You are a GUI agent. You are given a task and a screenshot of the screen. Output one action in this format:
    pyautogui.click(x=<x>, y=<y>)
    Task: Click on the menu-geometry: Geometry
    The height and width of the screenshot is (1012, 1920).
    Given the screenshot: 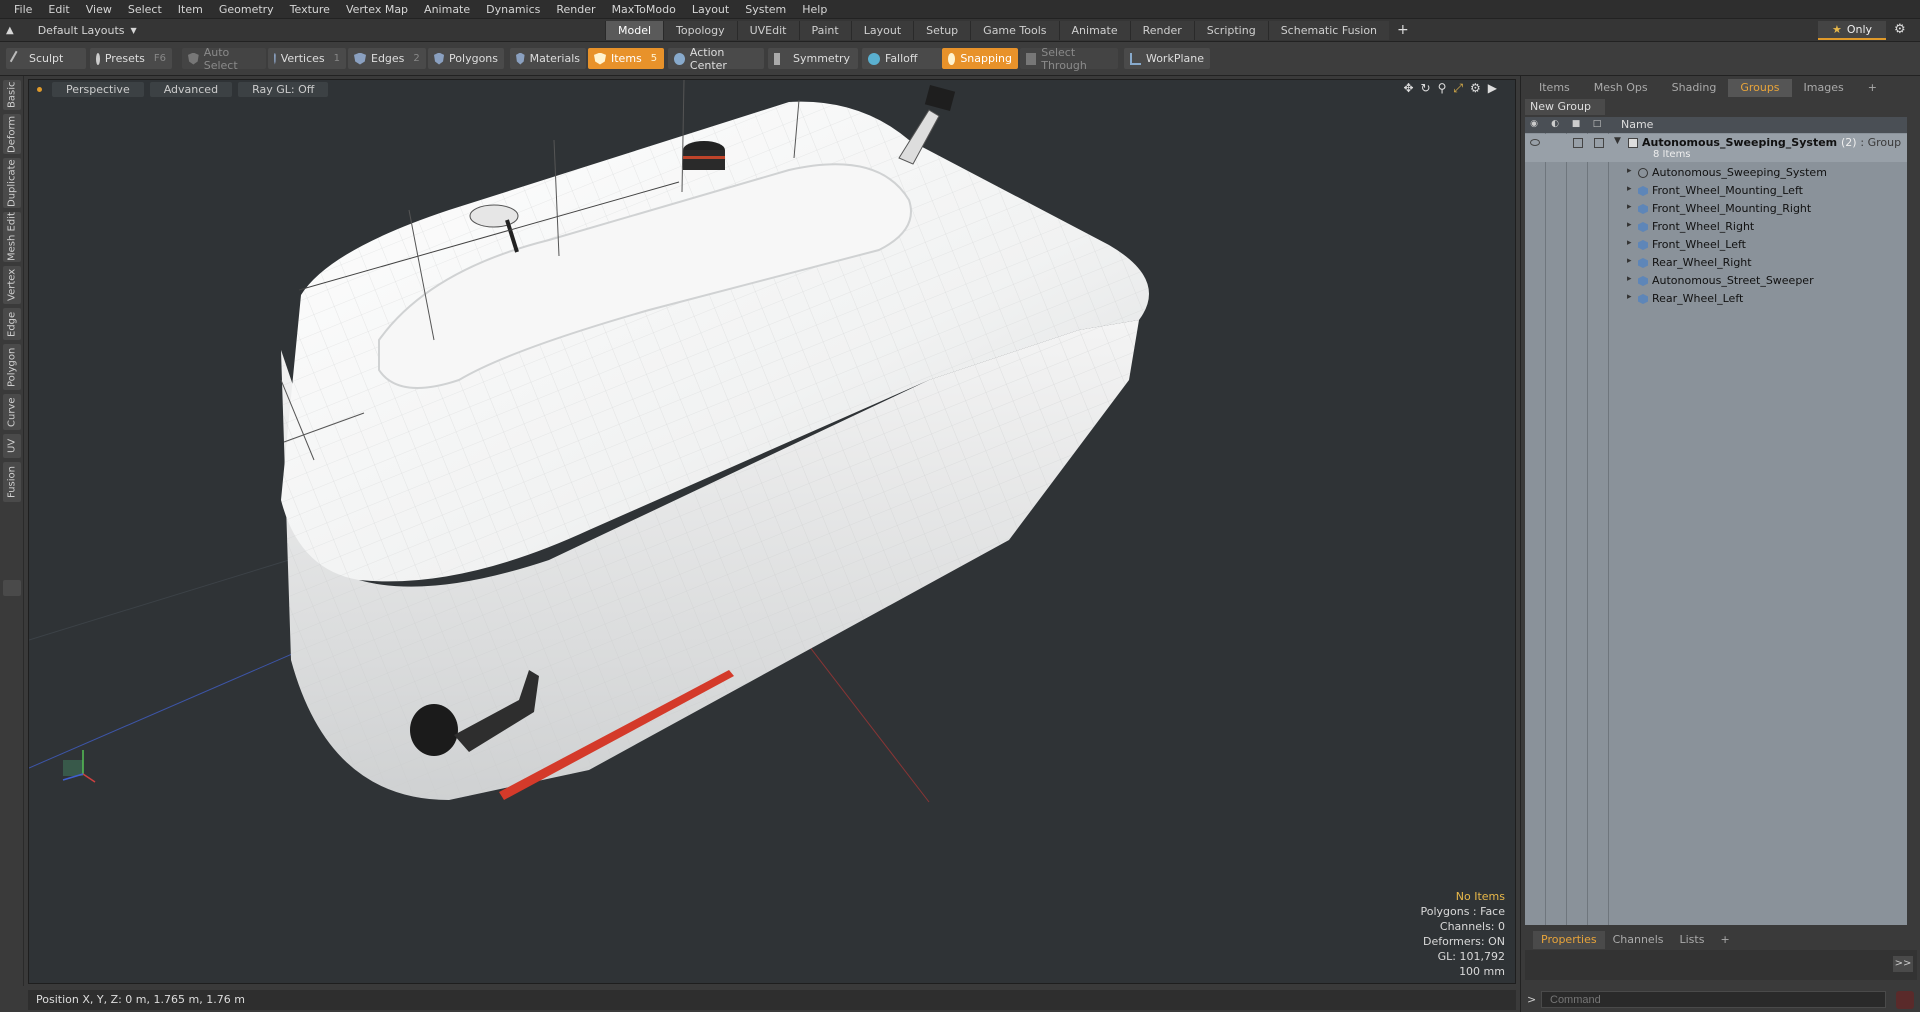 What is the action you would take?
    pyautogui.click(x=246, y=9)
    